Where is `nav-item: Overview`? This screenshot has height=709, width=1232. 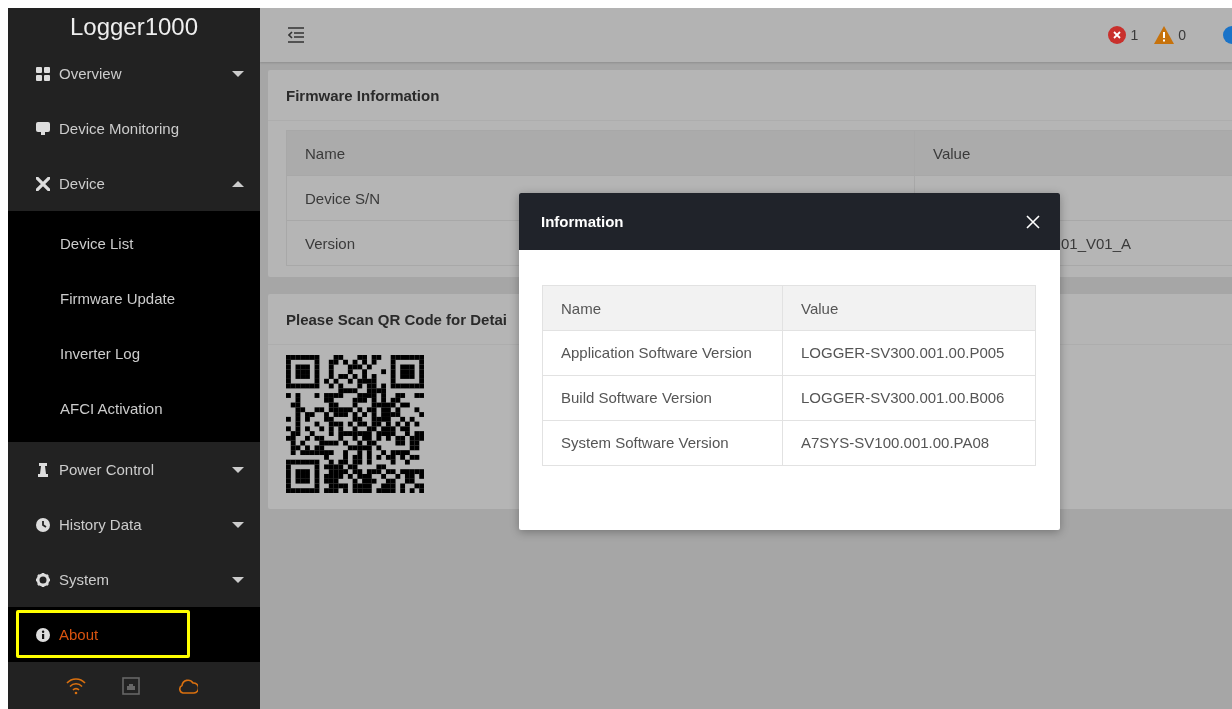 nav-item: Overview is located at coordinates (134, 73).